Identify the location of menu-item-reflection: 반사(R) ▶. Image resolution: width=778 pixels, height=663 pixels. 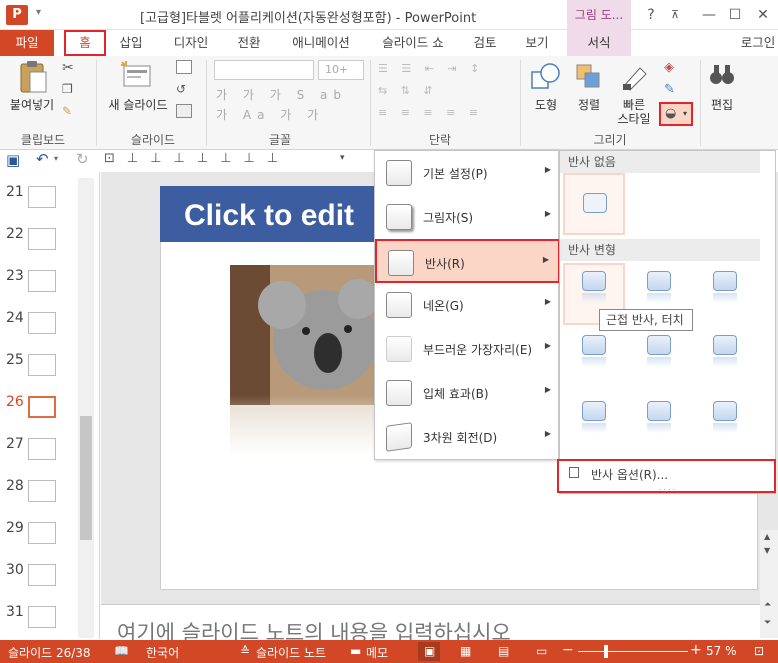
(467, 261).